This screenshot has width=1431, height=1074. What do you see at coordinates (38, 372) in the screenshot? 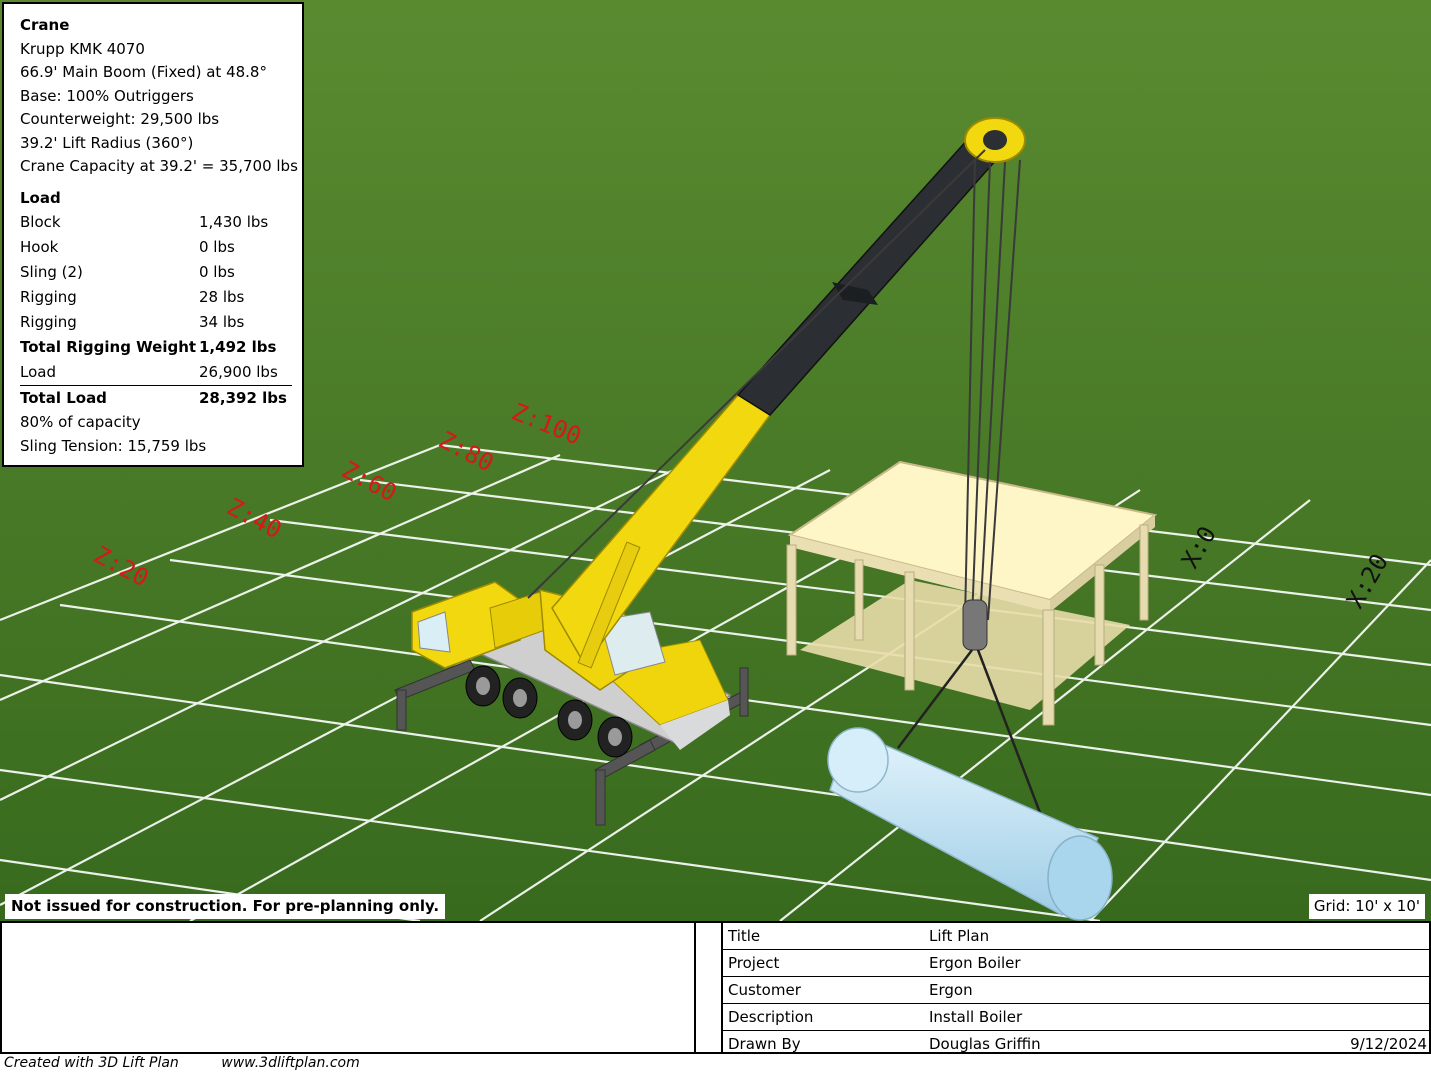
I see `load-row-label: Load` at bounding box center [38, 372].